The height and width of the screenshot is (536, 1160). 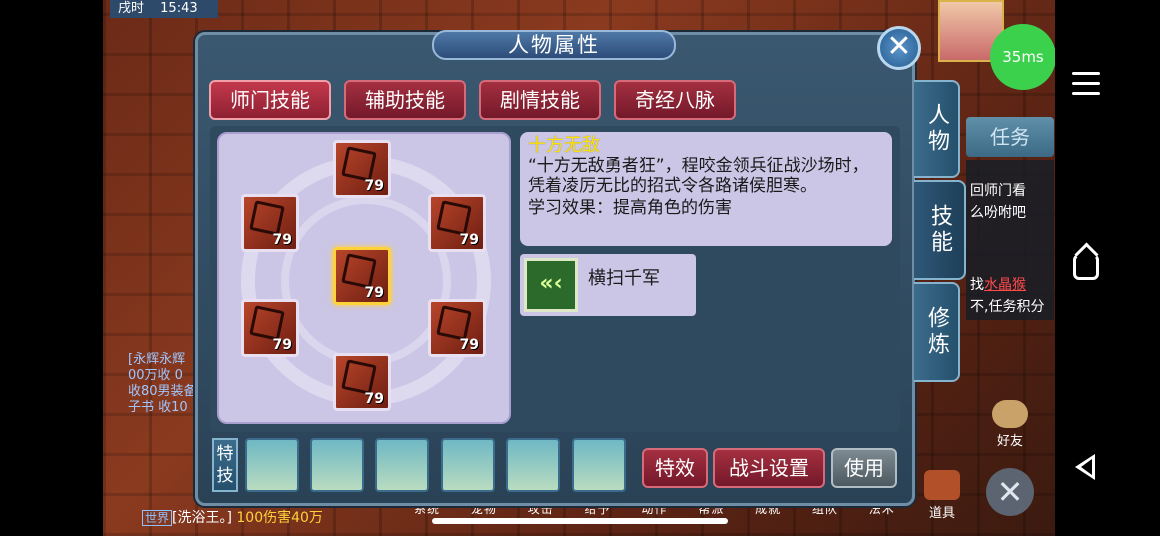 I want to click on use-button: 使用, so click(x=864, y=468).